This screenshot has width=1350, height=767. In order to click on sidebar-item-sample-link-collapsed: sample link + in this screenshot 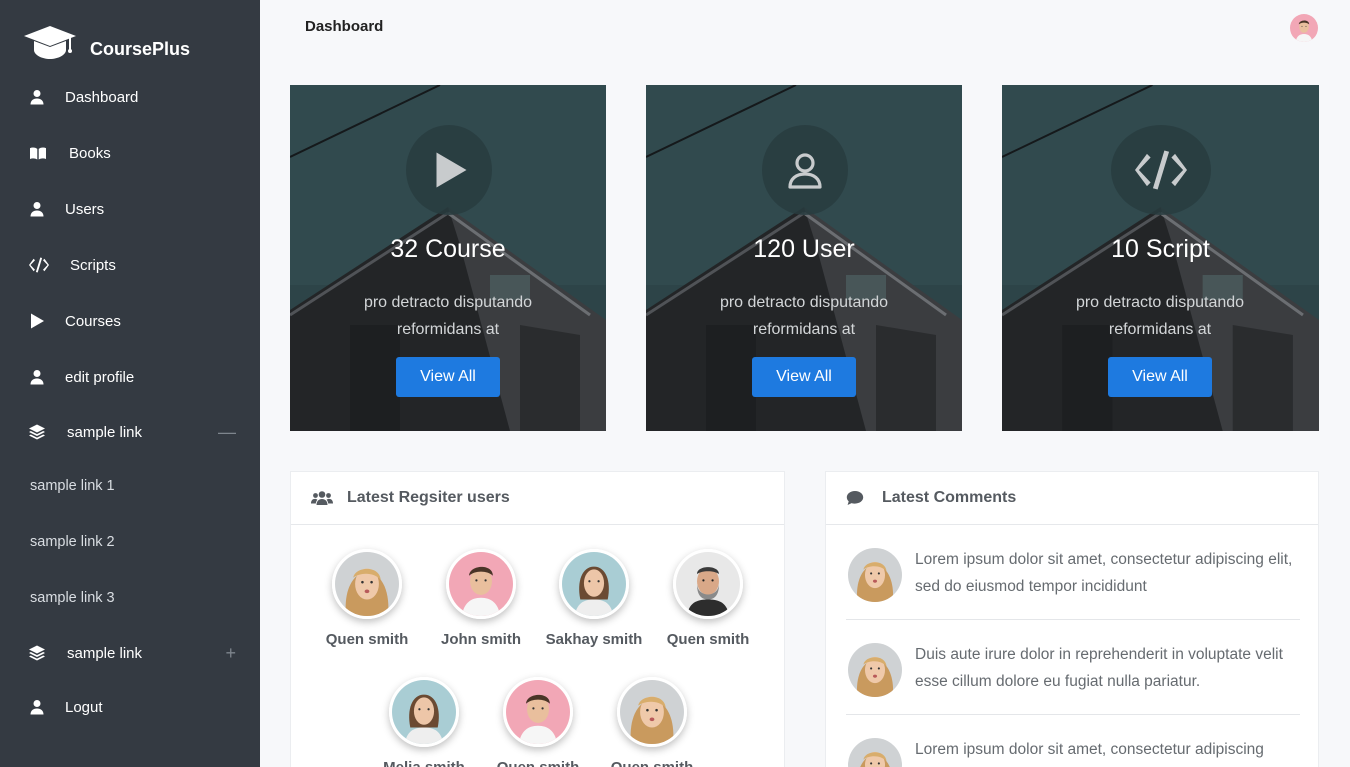, I will do `click(130, 653)`.